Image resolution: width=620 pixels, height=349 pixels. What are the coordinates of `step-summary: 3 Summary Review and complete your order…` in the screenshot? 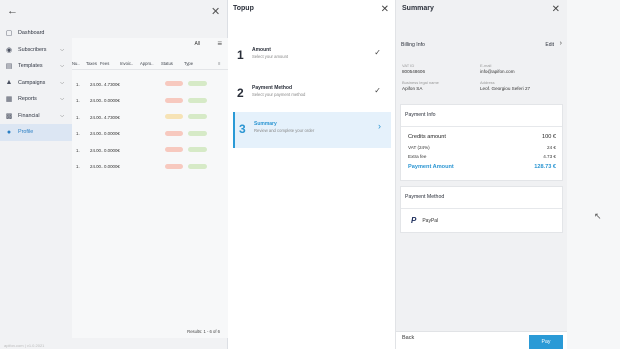 It's located at (312, 130).